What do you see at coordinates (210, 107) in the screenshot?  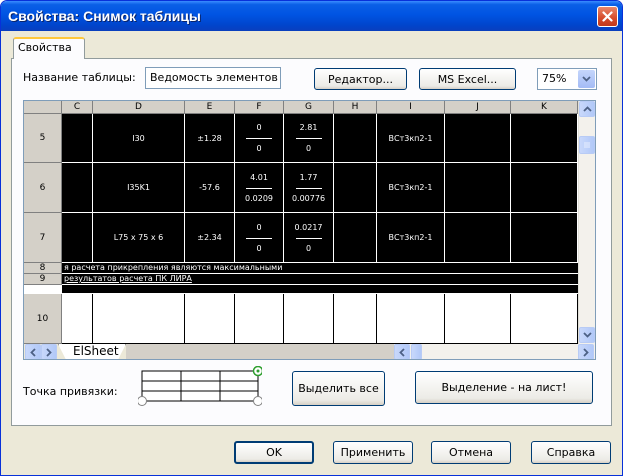 I see `column-header: E` at bounding box center [210, 107].